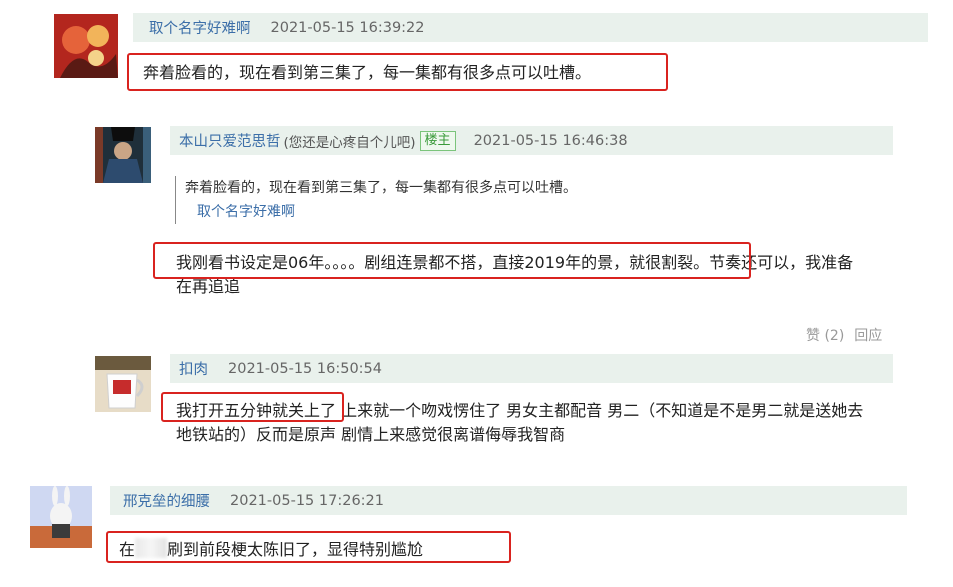 The image size is (953, 587). I want to click on reply-button: 回应, so click(868, 335).